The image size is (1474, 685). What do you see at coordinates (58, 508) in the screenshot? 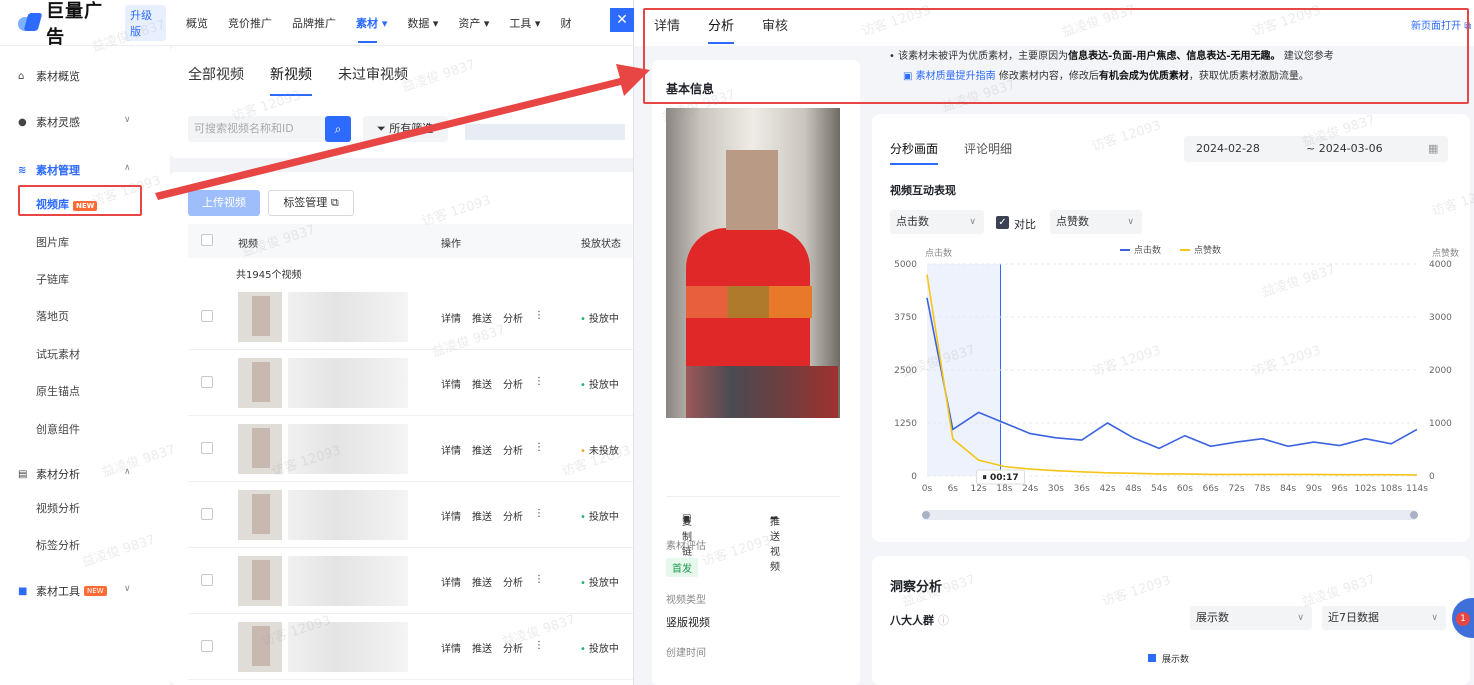
I see `sidebar-item-video-analysis: 视频分析` at bounding box center [58, 508].